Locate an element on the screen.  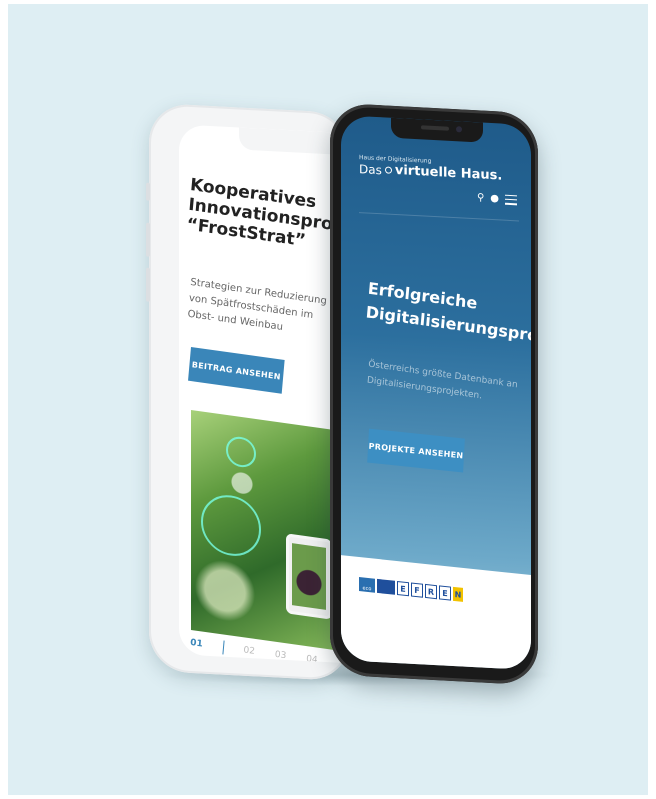
efre-letter: R is located at coordinates (431, 591).